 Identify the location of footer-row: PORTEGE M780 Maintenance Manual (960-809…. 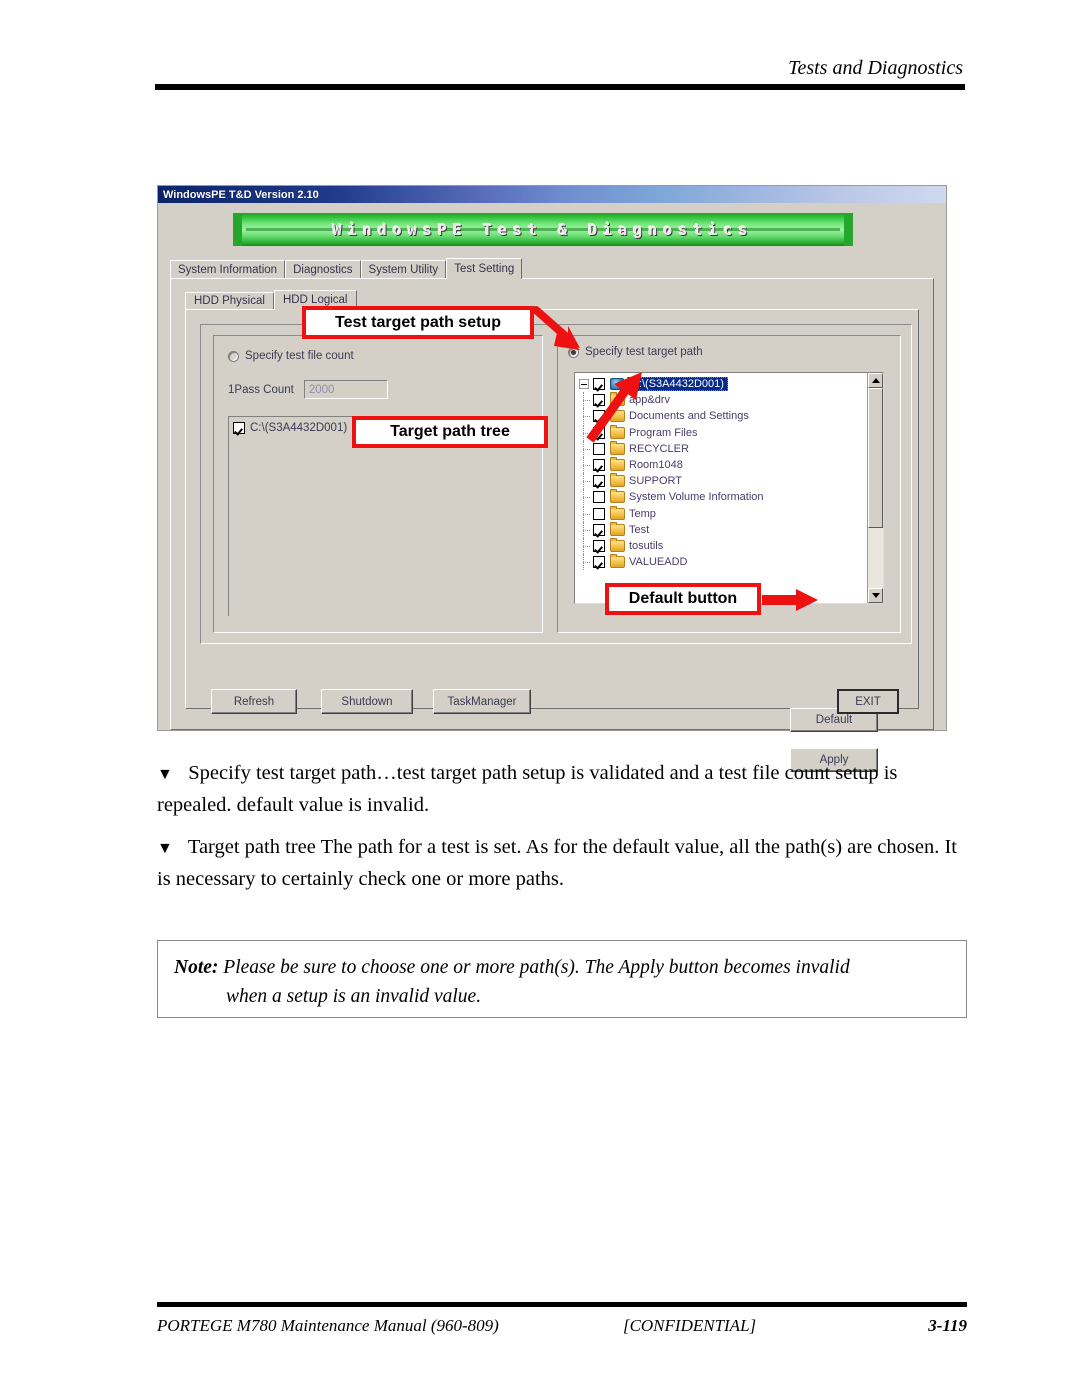
(562, 1326).